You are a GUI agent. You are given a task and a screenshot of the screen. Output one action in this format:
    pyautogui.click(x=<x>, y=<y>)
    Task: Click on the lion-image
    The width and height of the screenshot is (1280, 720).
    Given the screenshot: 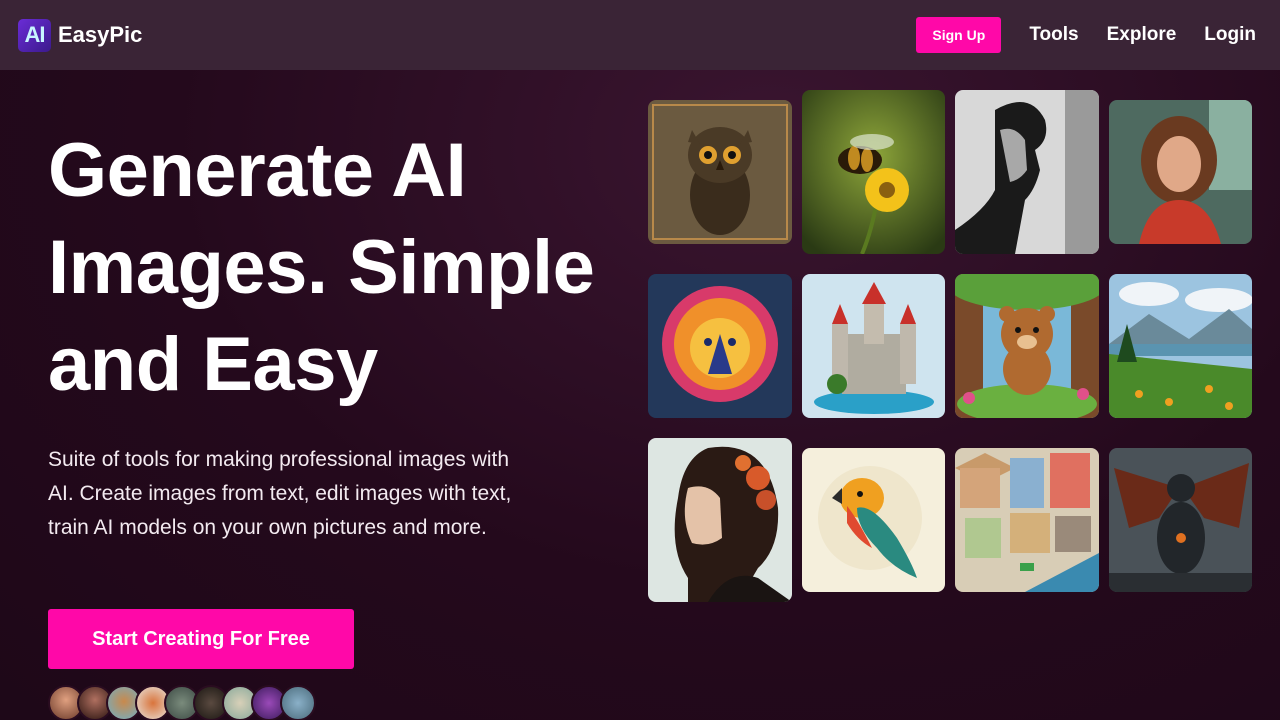 What is the action you would take?
    pyautogui.click(x=720, y=346)
    